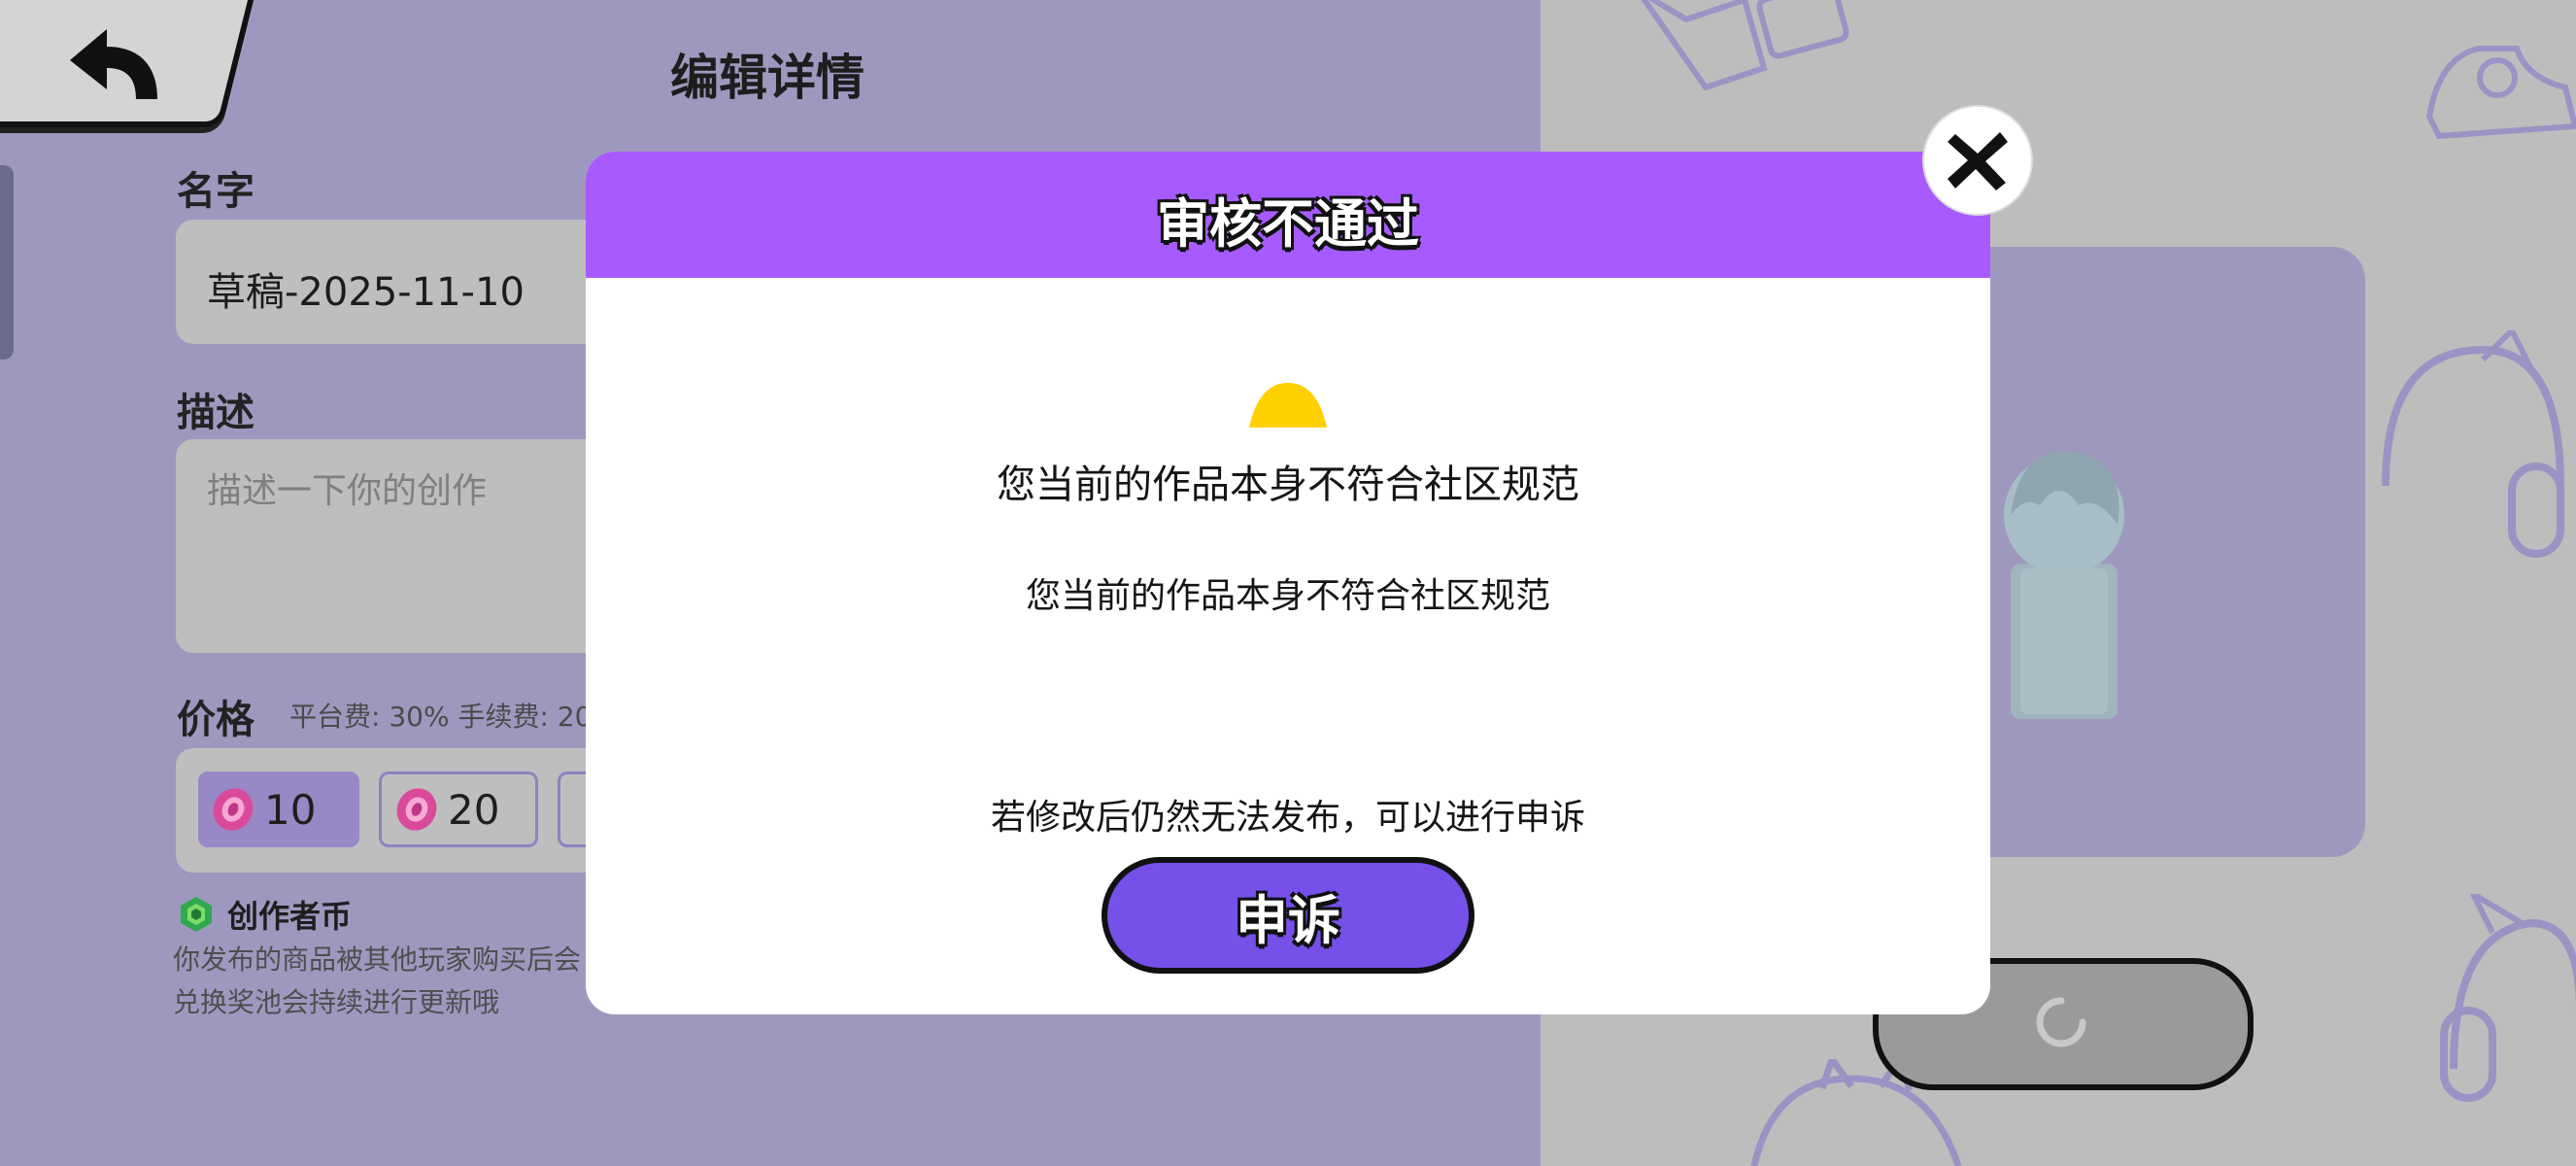  I want to click on name-label: 名字, so click(215, 191).